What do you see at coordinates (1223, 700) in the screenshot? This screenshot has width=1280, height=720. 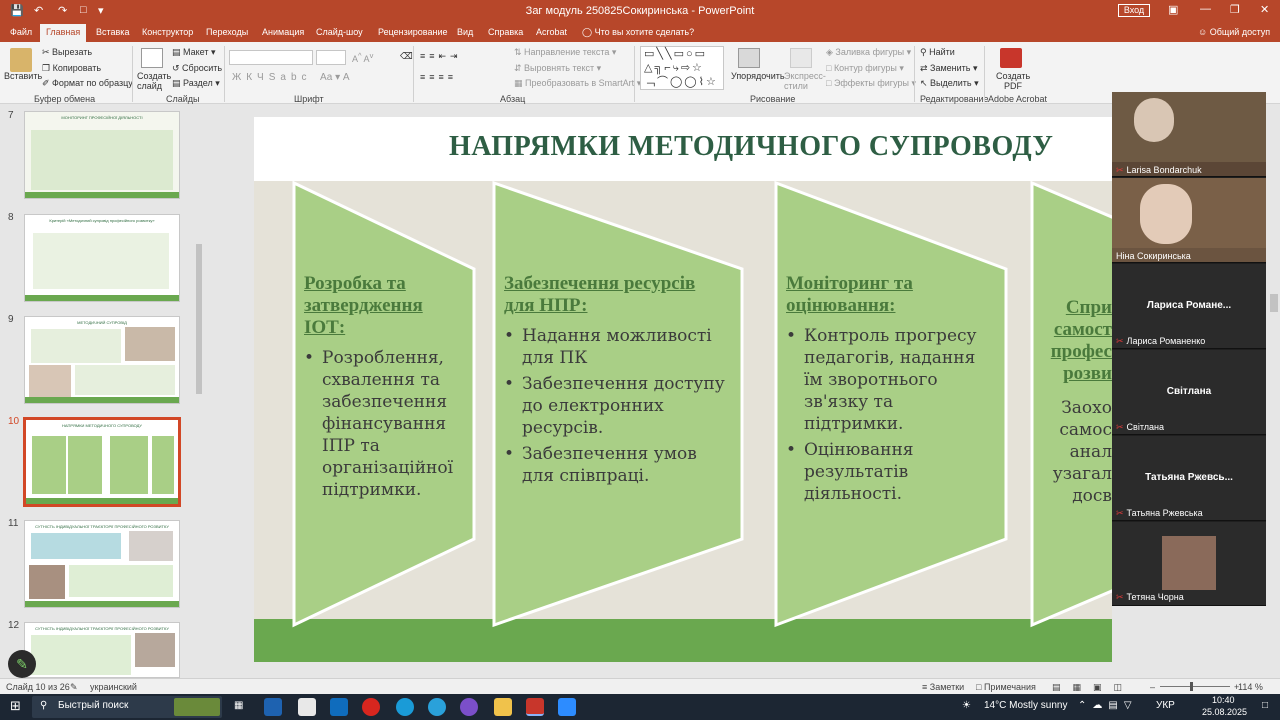 I see `clock-time: 10:40` at bounding box center [1223, 700].